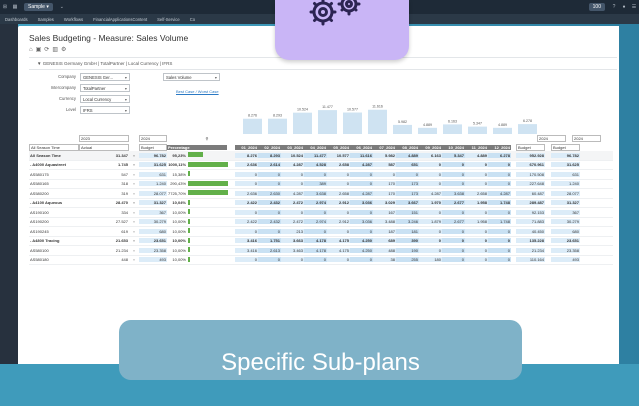 This screenshot has width=639, height=406. Describe the element at coordinates (65, 50) in the screenshot. I see `settings-icon: ⚙` at that location.